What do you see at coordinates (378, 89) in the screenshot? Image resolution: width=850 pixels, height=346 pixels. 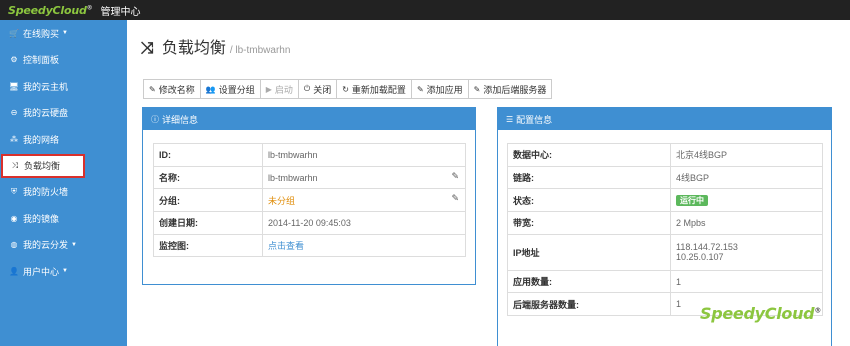 I see `toolbar-button-label: 重新加载配置` at bounding box center [378, 89].